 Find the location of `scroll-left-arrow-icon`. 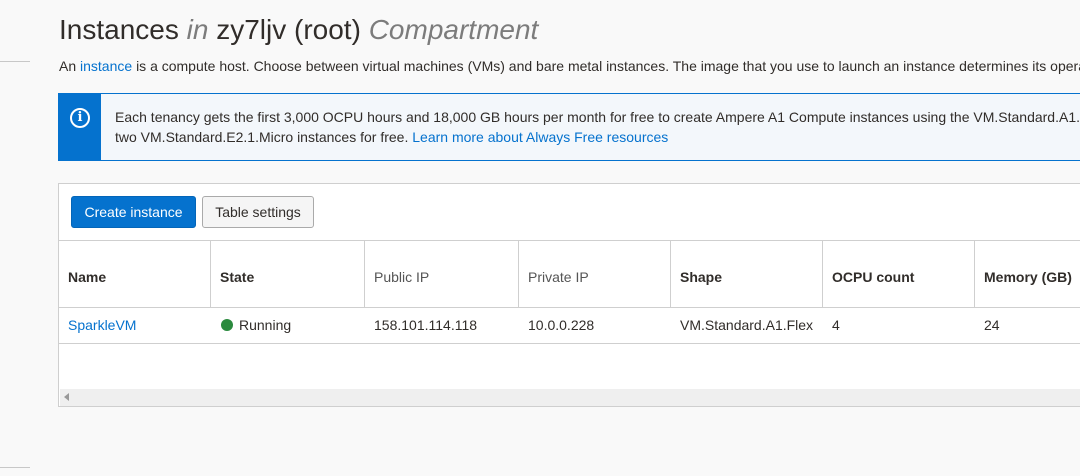

scroll-left-arrow-icon is located at coordinates (66, 397).